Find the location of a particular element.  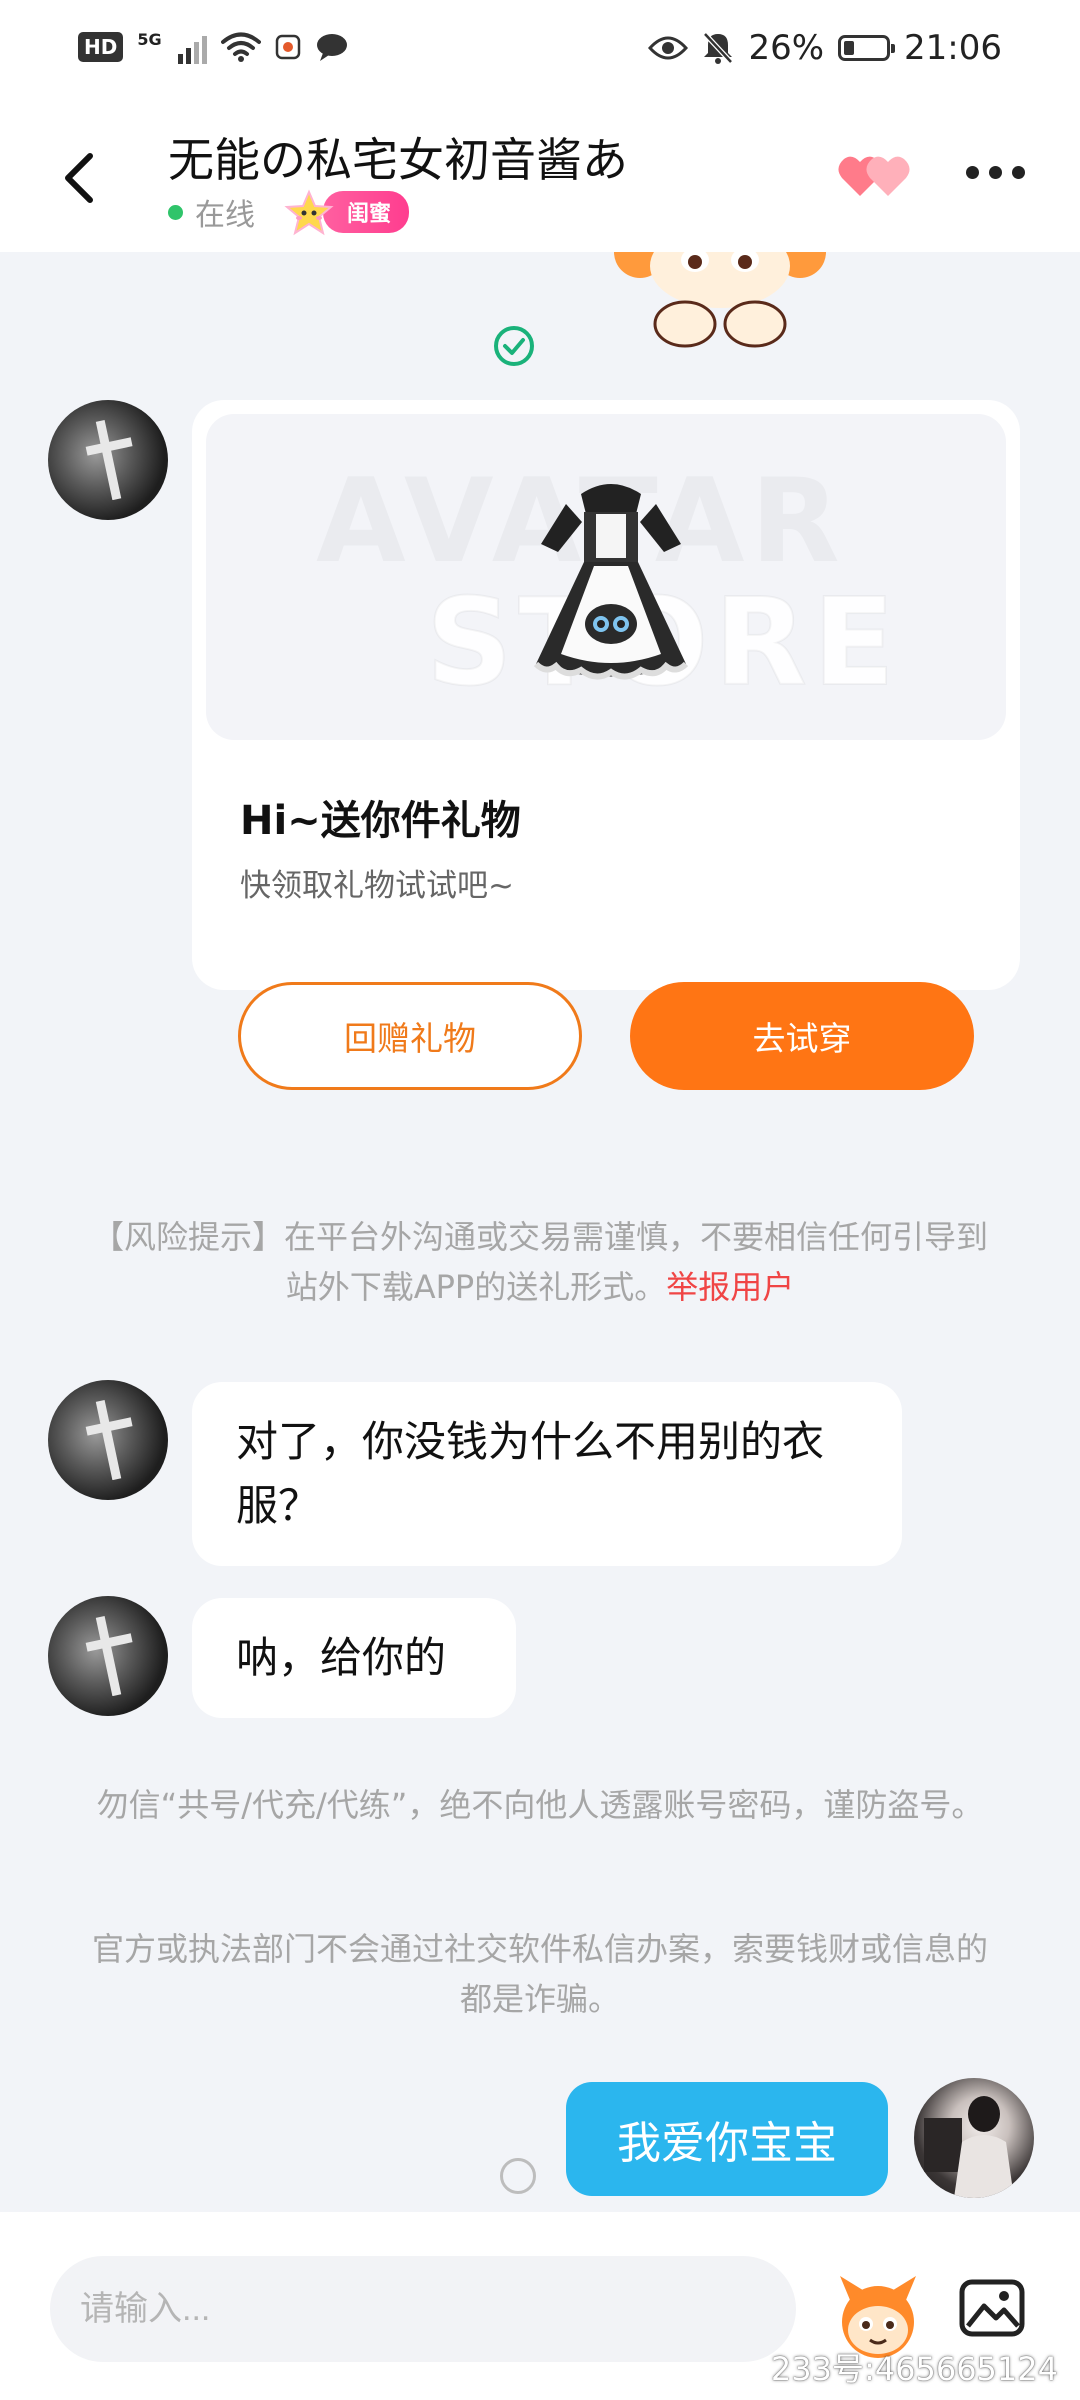

network-type-label: 5G is located at coordinates (149, 39).